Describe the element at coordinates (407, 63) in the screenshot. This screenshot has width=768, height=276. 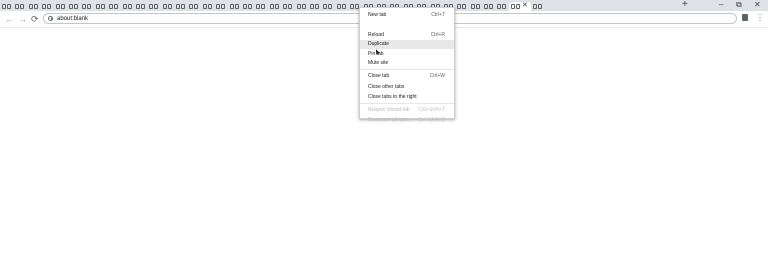
I see `menu-item: Mute site` at that location.